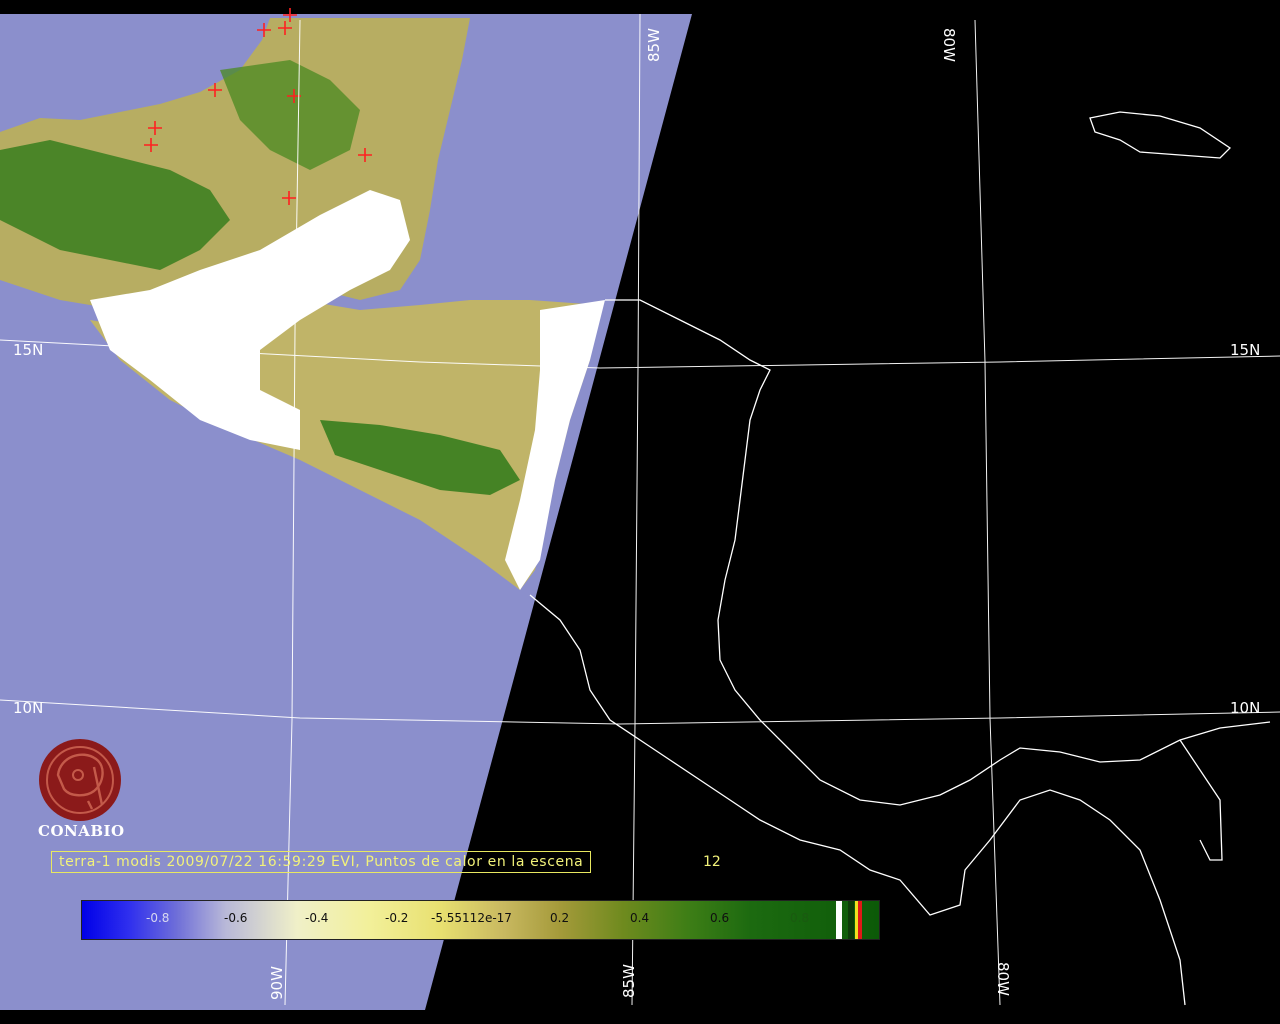 Image resolution: width=1280 pixels, height=1024 pixels. Describe the element at coordinates (654, 45) in the screenshot. I see `lon-label-85w-top: 85W` at that location.